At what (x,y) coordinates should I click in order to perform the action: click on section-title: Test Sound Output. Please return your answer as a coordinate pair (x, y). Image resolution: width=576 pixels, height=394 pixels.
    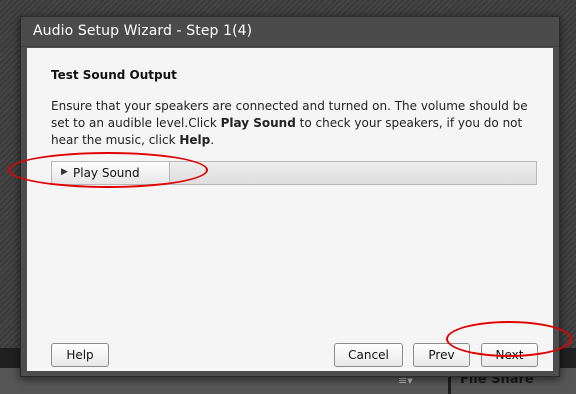
    Looking at the image, I should click on (114, 75).